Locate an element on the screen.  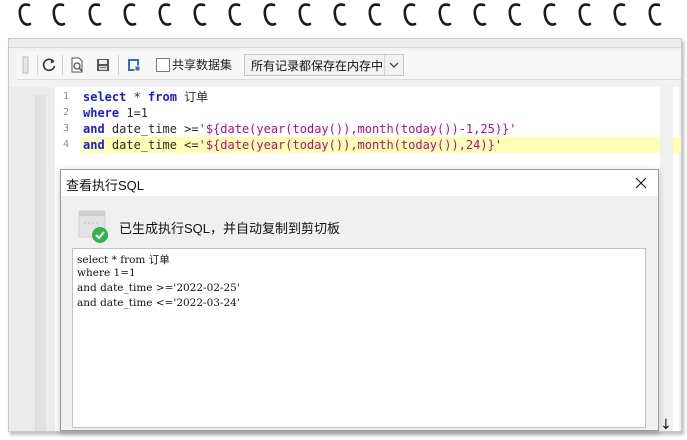
code-line: where 1=1 is located at coordinates (115, 113).